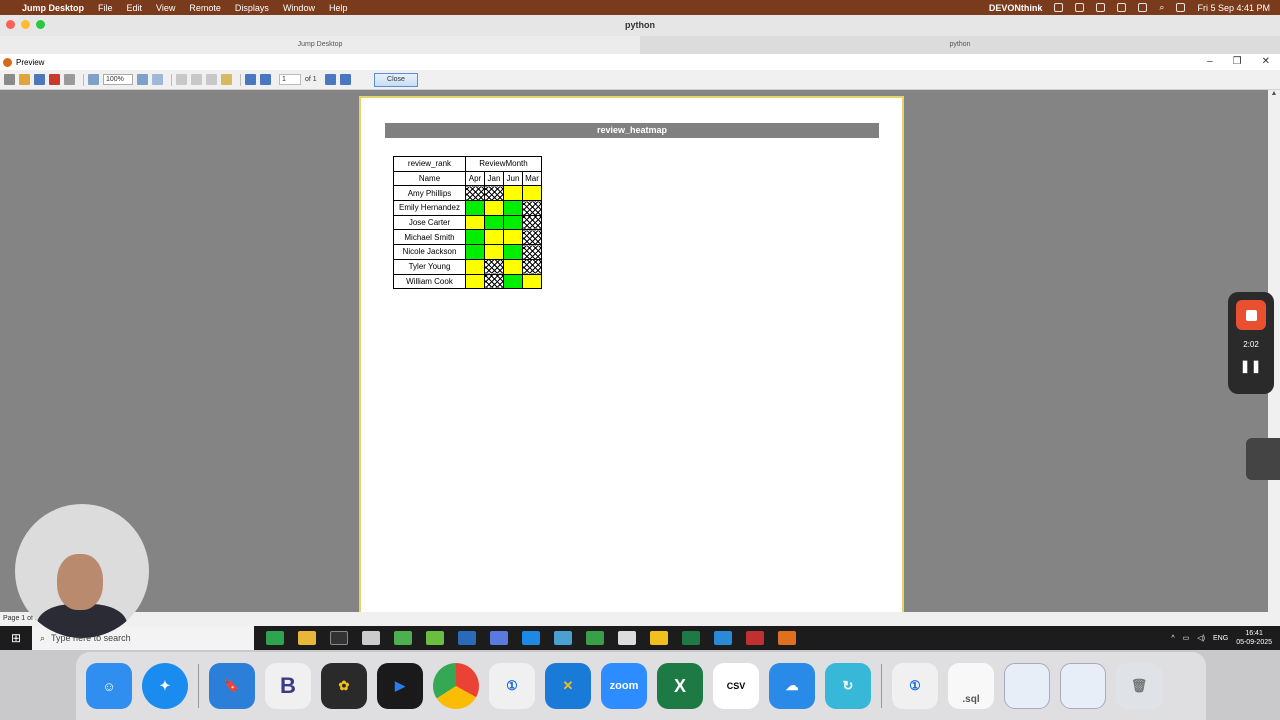  I want to click on previous-page-icon, so click(265, 79).